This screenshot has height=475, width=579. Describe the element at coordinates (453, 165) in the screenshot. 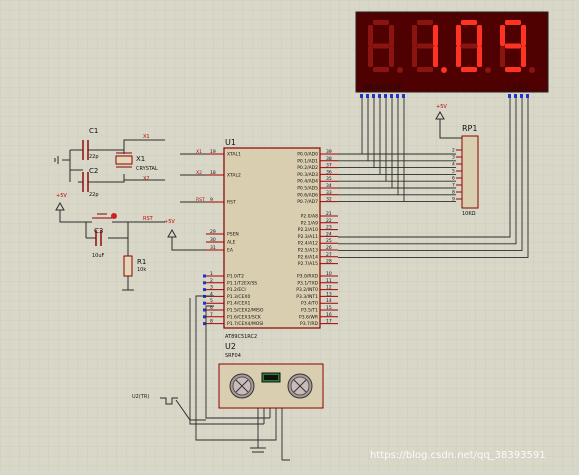

I see `rp1-pin-4: 4` at that location.